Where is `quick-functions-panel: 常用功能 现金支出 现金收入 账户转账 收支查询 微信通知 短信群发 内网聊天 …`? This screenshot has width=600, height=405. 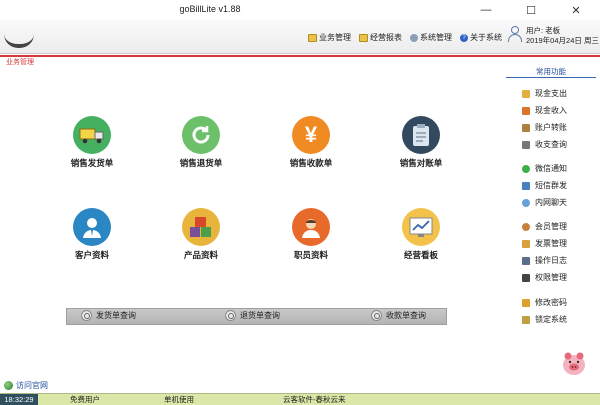 quick-functions-panel: 常用功能 现金支出 现金收入 账户转账 收支查询 微信通知 短信群发 内网聊天 … is located at coordinates (551, 221).